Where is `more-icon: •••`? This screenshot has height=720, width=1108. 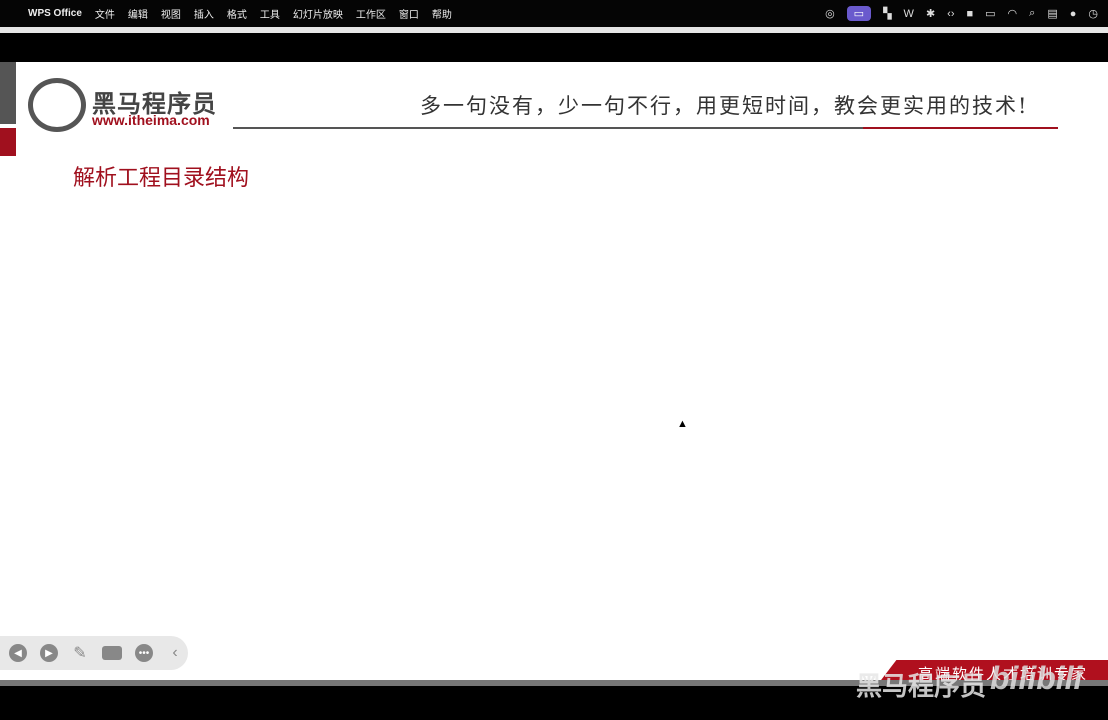
more-icon: ••• is located at coordinates (144, 653).